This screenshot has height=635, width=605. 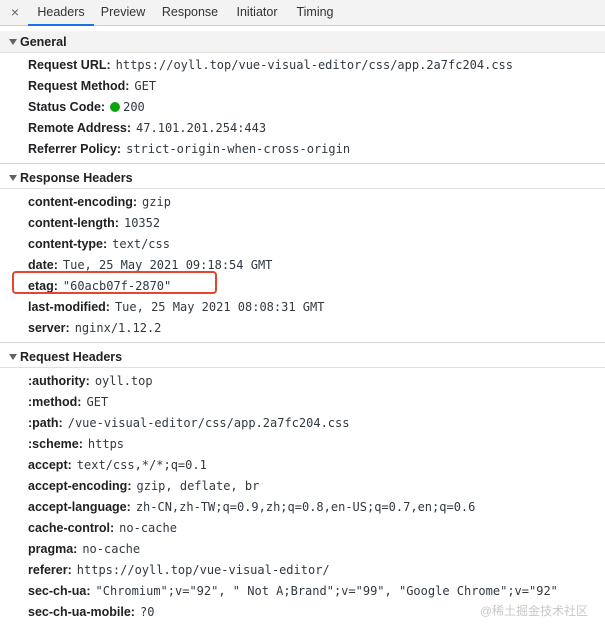 What do you see at coordinates (73, 223) in the screenshot?
I see `header-key: content-length:` at bounding box center [73, 223].